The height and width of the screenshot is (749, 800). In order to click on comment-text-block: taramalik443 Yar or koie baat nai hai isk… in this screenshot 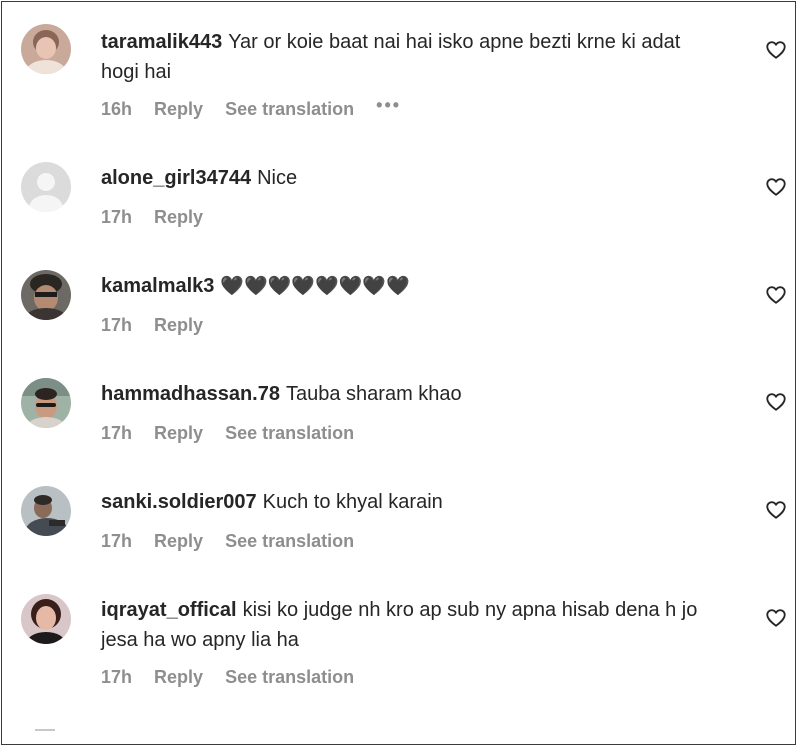, I will do `click(411, 57)`.